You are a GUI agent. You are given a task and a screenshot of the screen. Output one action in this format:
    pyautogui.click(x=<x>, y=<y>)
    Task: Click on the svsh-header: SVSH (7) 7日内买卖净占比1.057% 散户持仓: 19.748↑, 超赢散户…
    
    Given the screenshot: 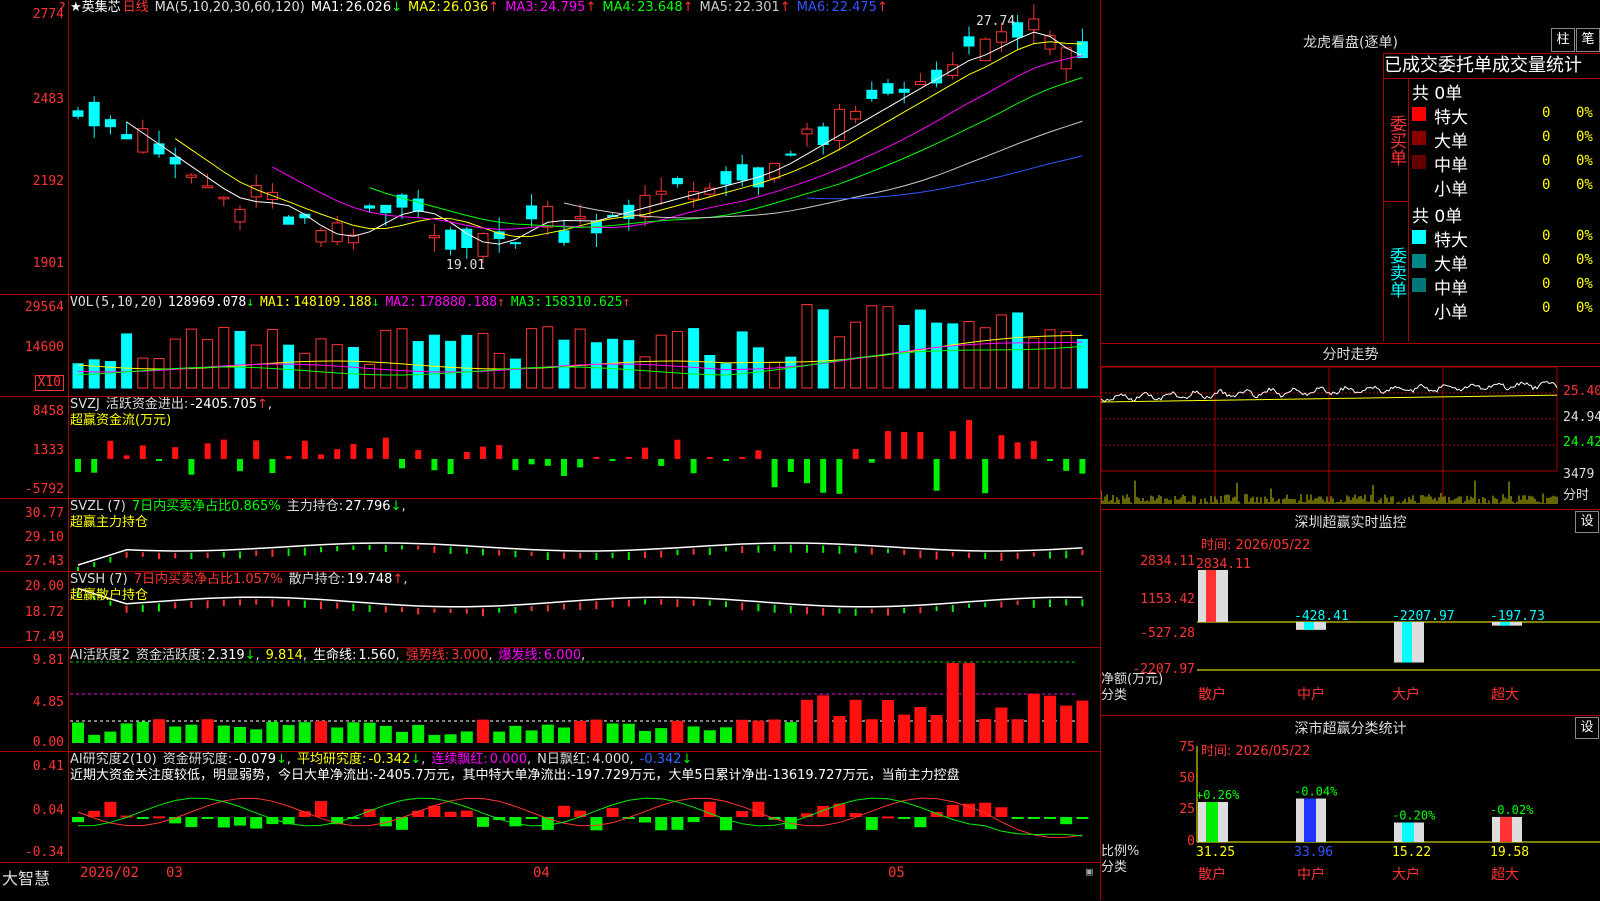 What is the action you would take?
    pyautogui.click(x=242, y=588)
    